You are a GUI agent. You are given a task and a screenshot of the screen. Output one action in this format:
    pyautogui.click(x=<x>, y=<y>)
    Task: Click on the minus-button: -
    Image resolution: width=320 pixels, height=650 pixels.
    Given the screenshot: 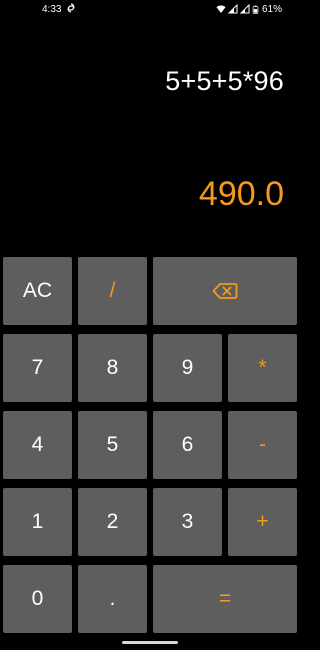 What is the action you would take?
    pyautogui.click(x=262, y=445)
    